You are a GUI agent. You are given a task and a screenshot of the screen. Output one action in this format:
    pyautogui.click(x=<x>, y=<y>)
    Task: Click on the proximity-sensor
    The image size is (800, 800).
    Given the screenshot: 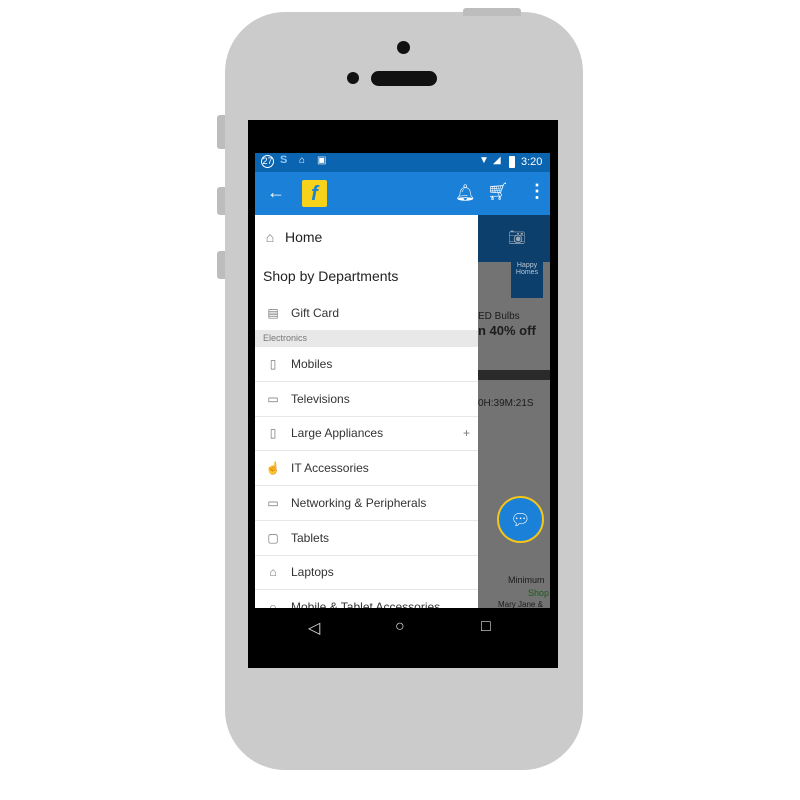 What is the action you would take?
    pyautogui.click(x=353, y=78)
    